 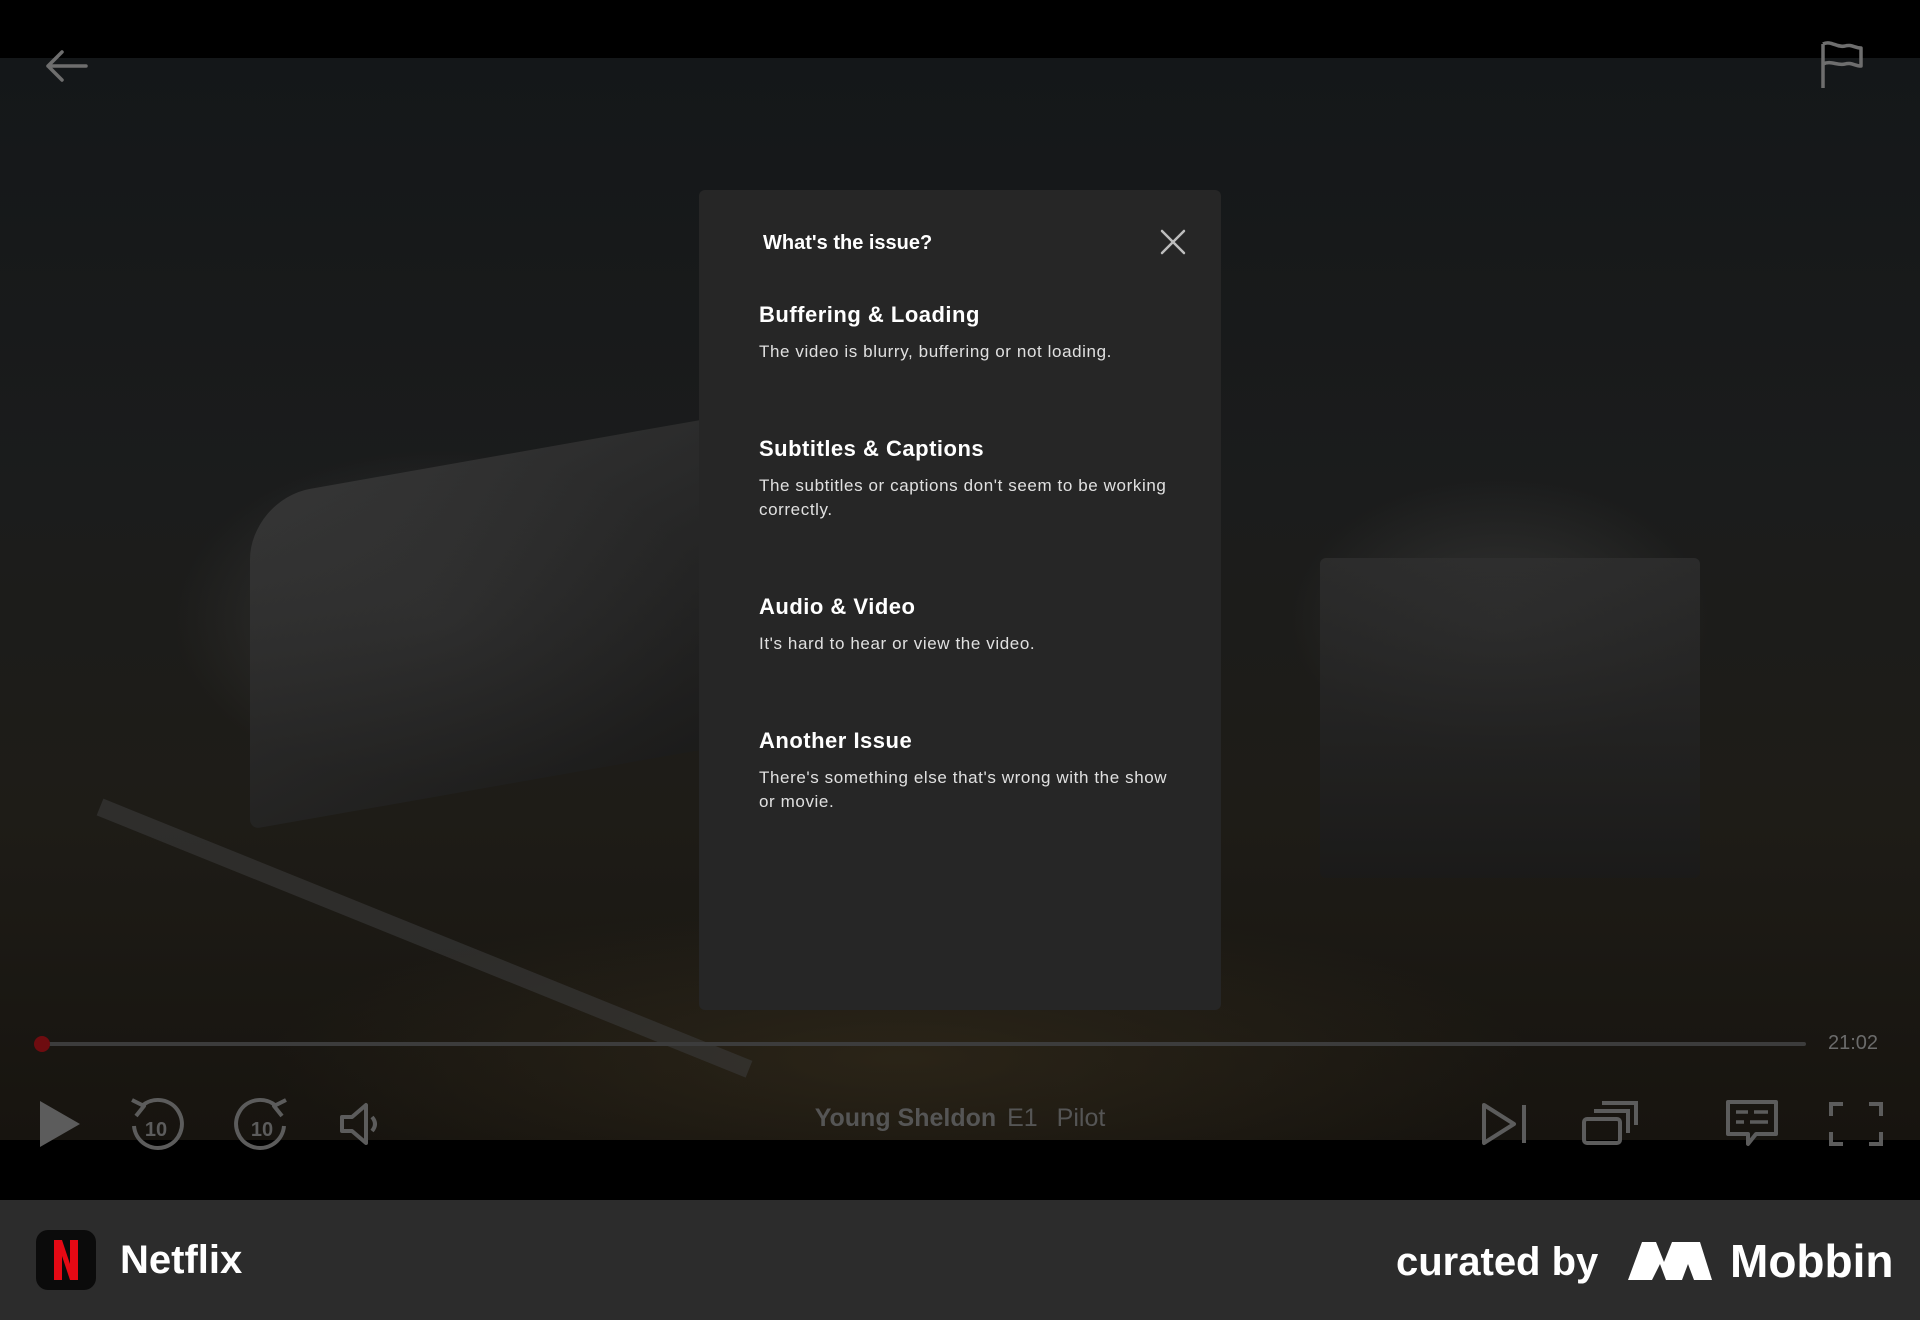 I want to click on attribution-footer: N Netflix curated by Mobbin, so click(x=960, y=1260).